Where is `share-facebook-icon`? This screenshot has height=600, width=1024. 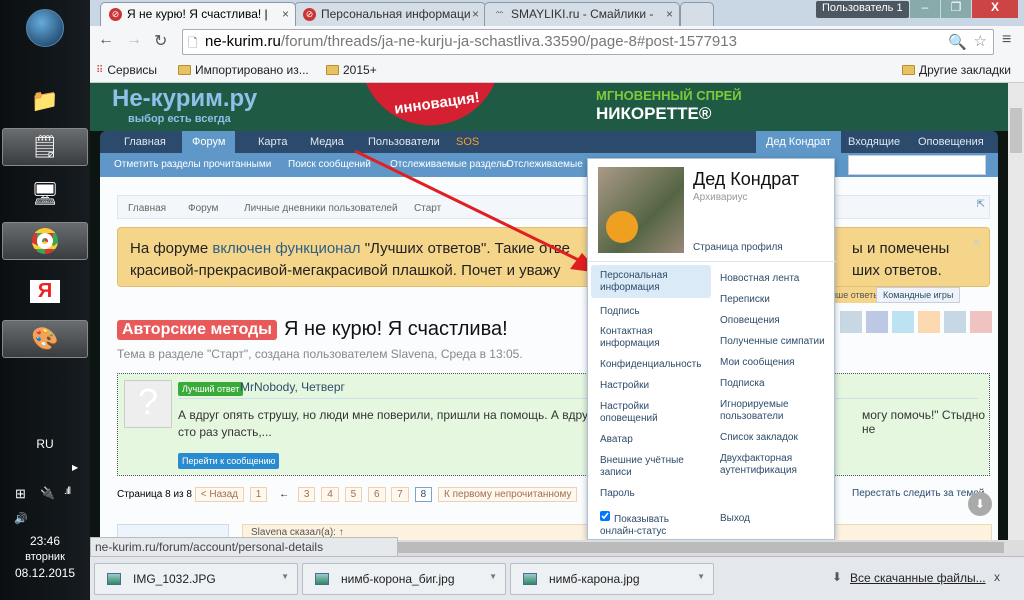
share-facebook-icon is located at coordinates (877, 322).